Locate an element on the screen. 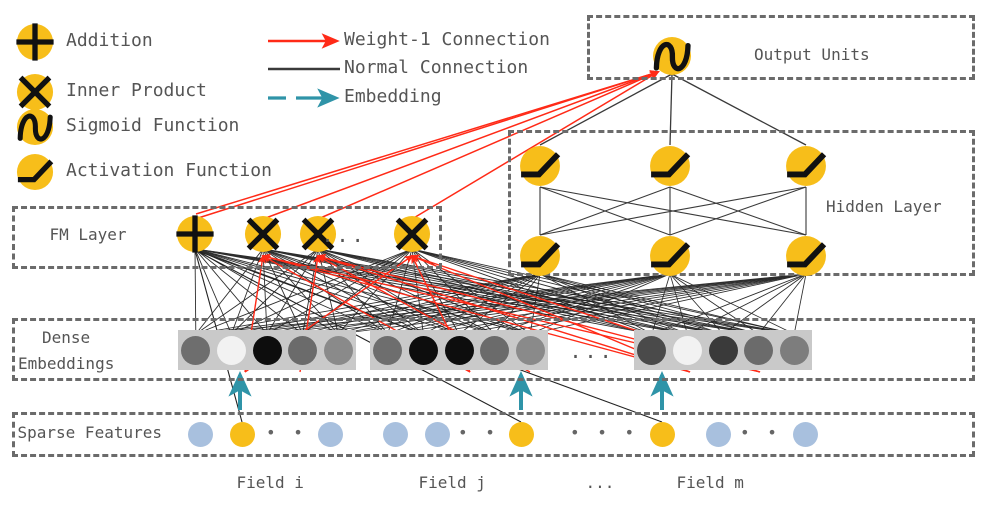 This screenshot has height=505, width=990. field-label: Field i is located at coordinates (270, 482).